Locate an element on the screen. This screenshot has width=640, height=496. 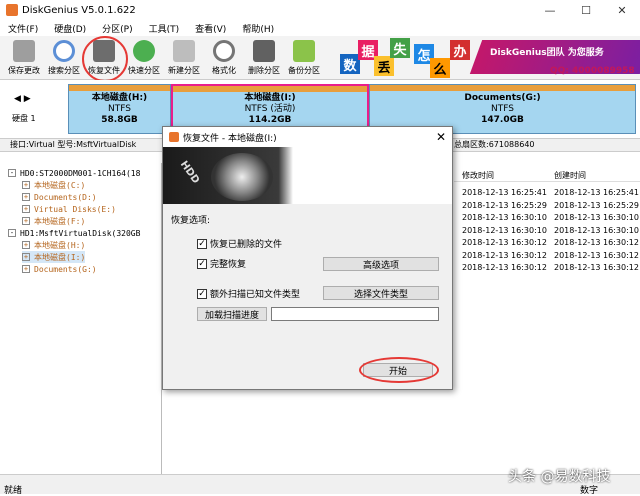
dialog-title: 恢复文件 - 本地磁盘(I:) is located at coordinates (230, 138).